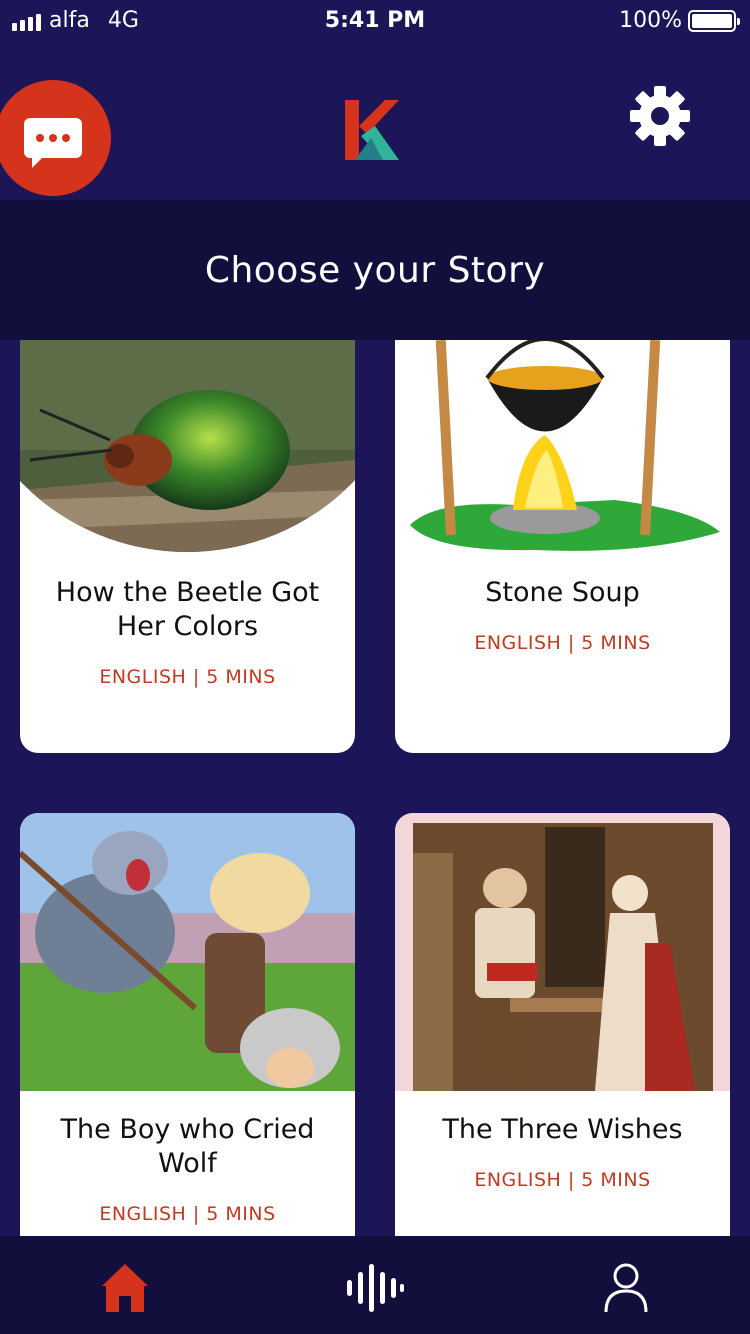  I want to click on nav-profile, so click(626, 1288).